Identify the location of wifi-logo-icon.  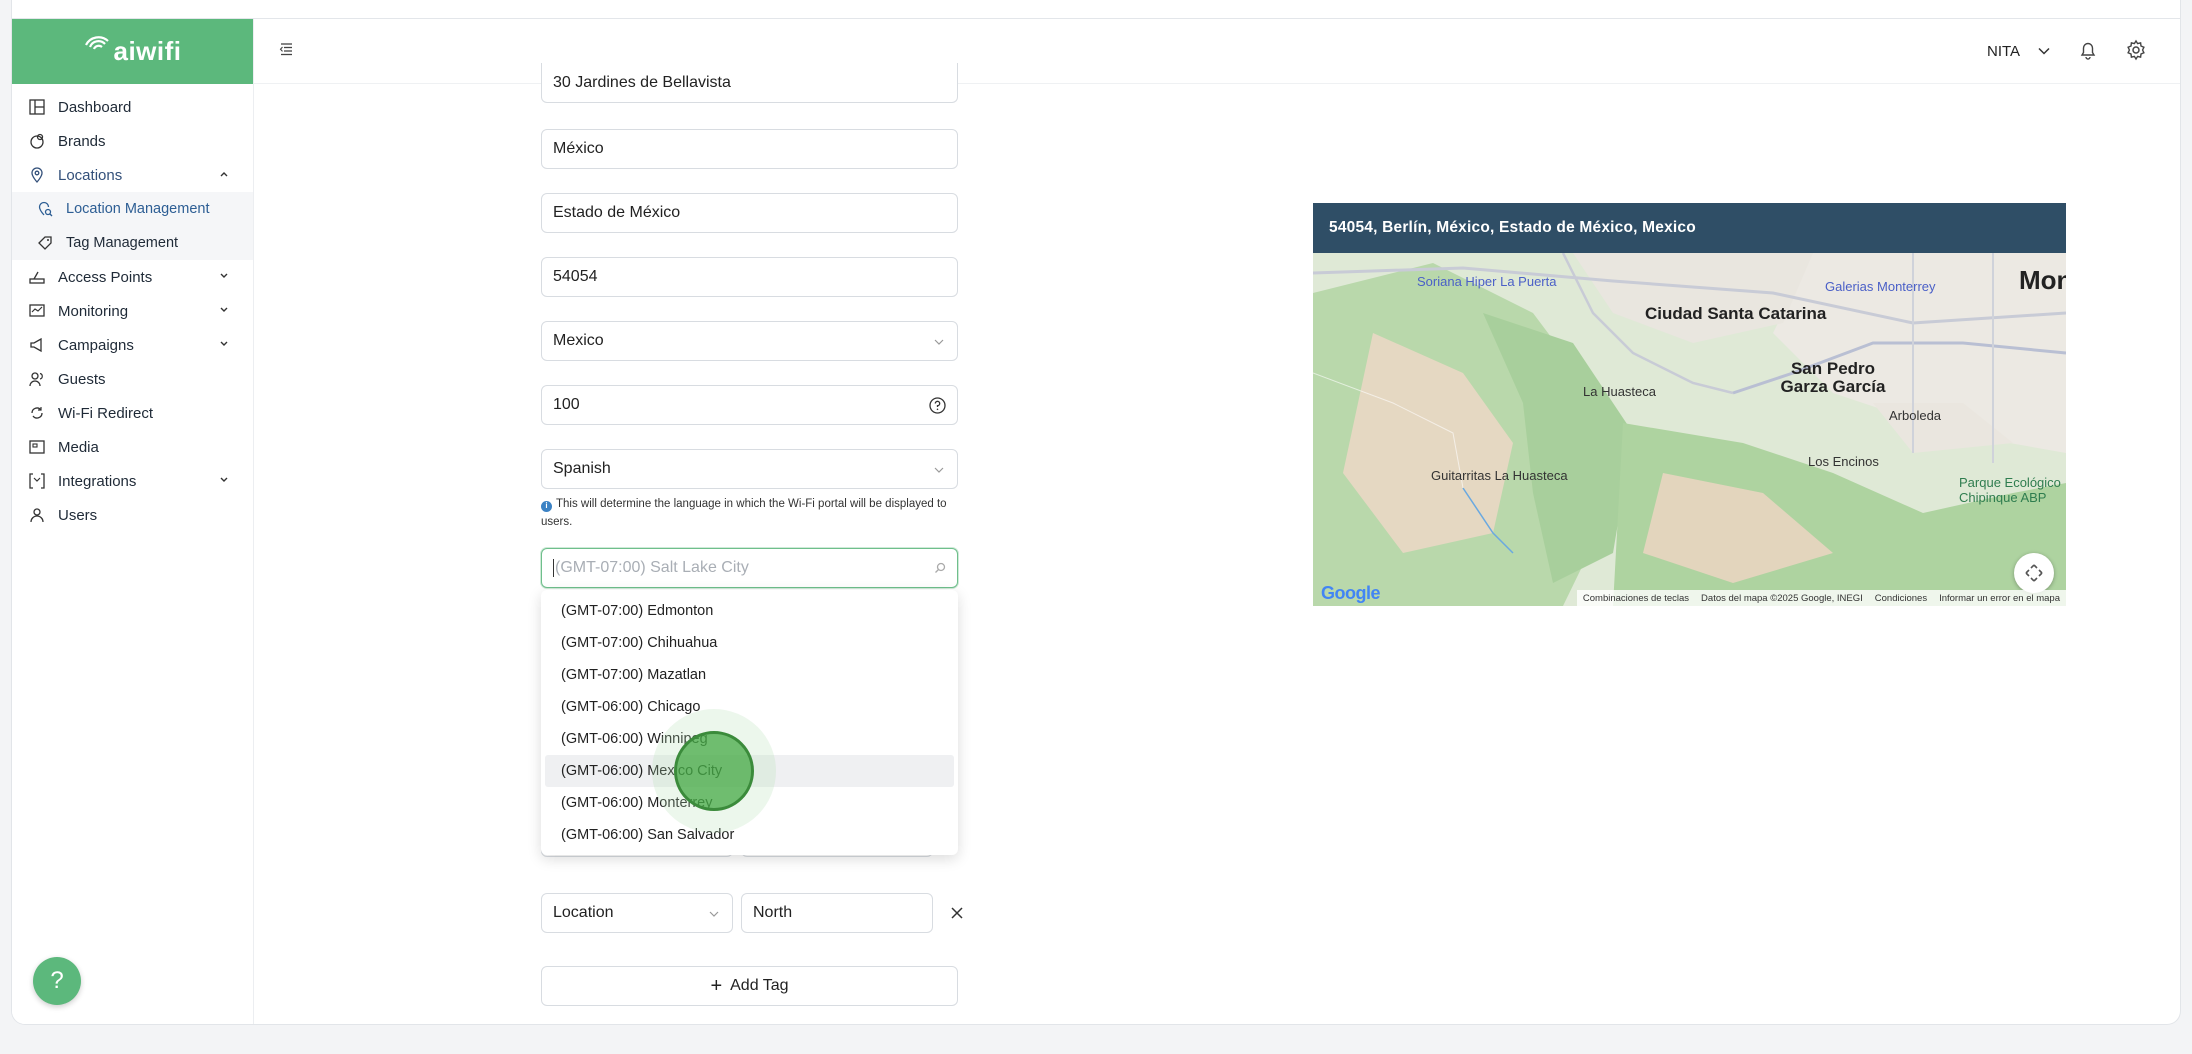
(97, 45).